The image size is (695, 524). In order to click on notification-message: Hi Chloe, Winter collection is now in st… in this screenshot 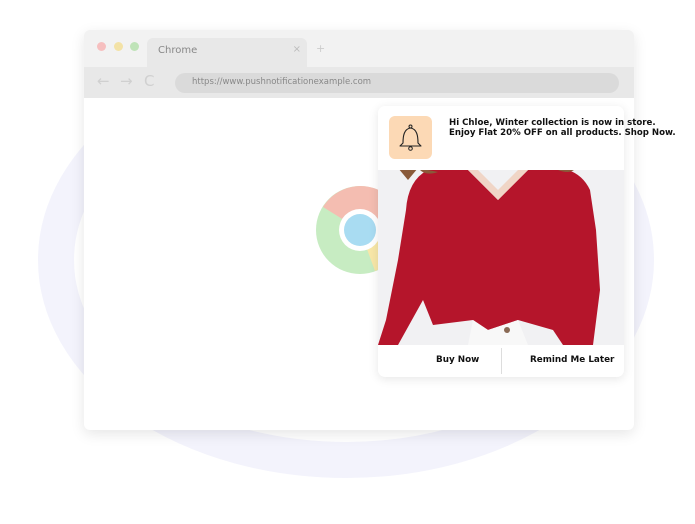, I will do `click(562, 128)`.